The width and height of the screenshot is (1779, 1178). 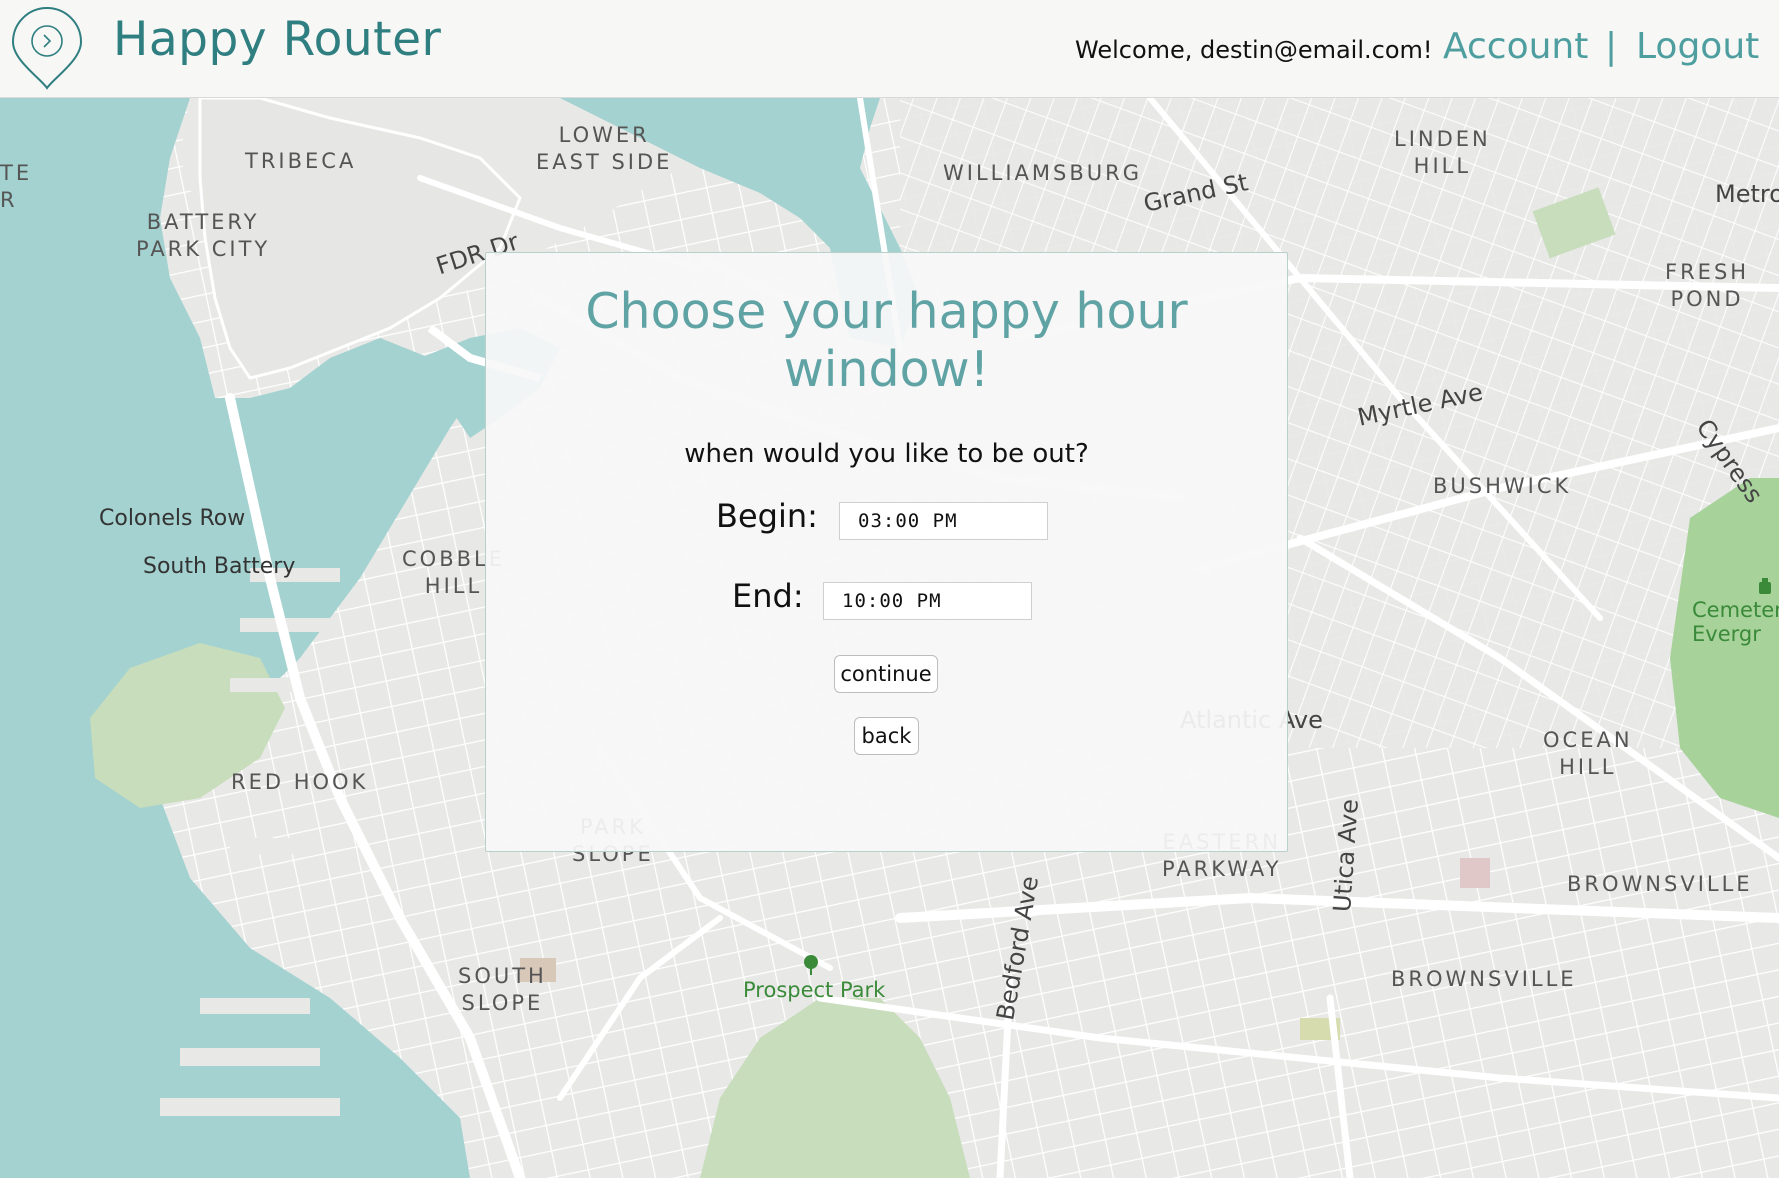 What do you see at coordinates (1515, 46) in the screenshot?
I see `account-link: Account` at bounding box center [1515, 46].